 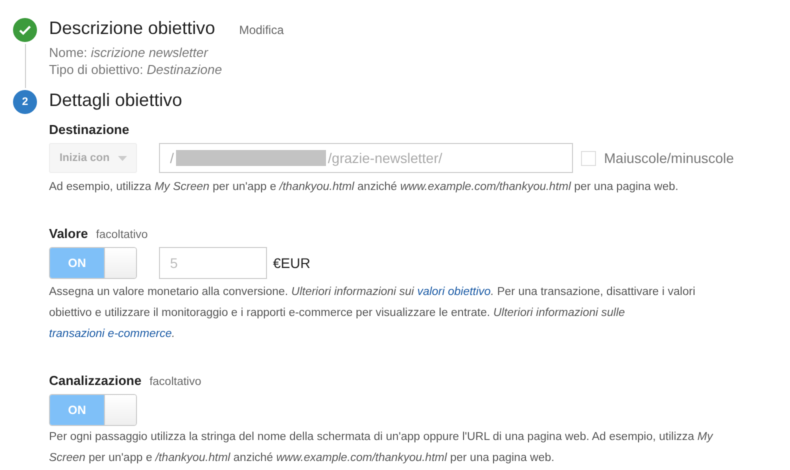 What do you see at coordinates (115, 100) in the screenshot?
I see `step-title: Dettagli obiettivo` at bounding box center [115, 100].